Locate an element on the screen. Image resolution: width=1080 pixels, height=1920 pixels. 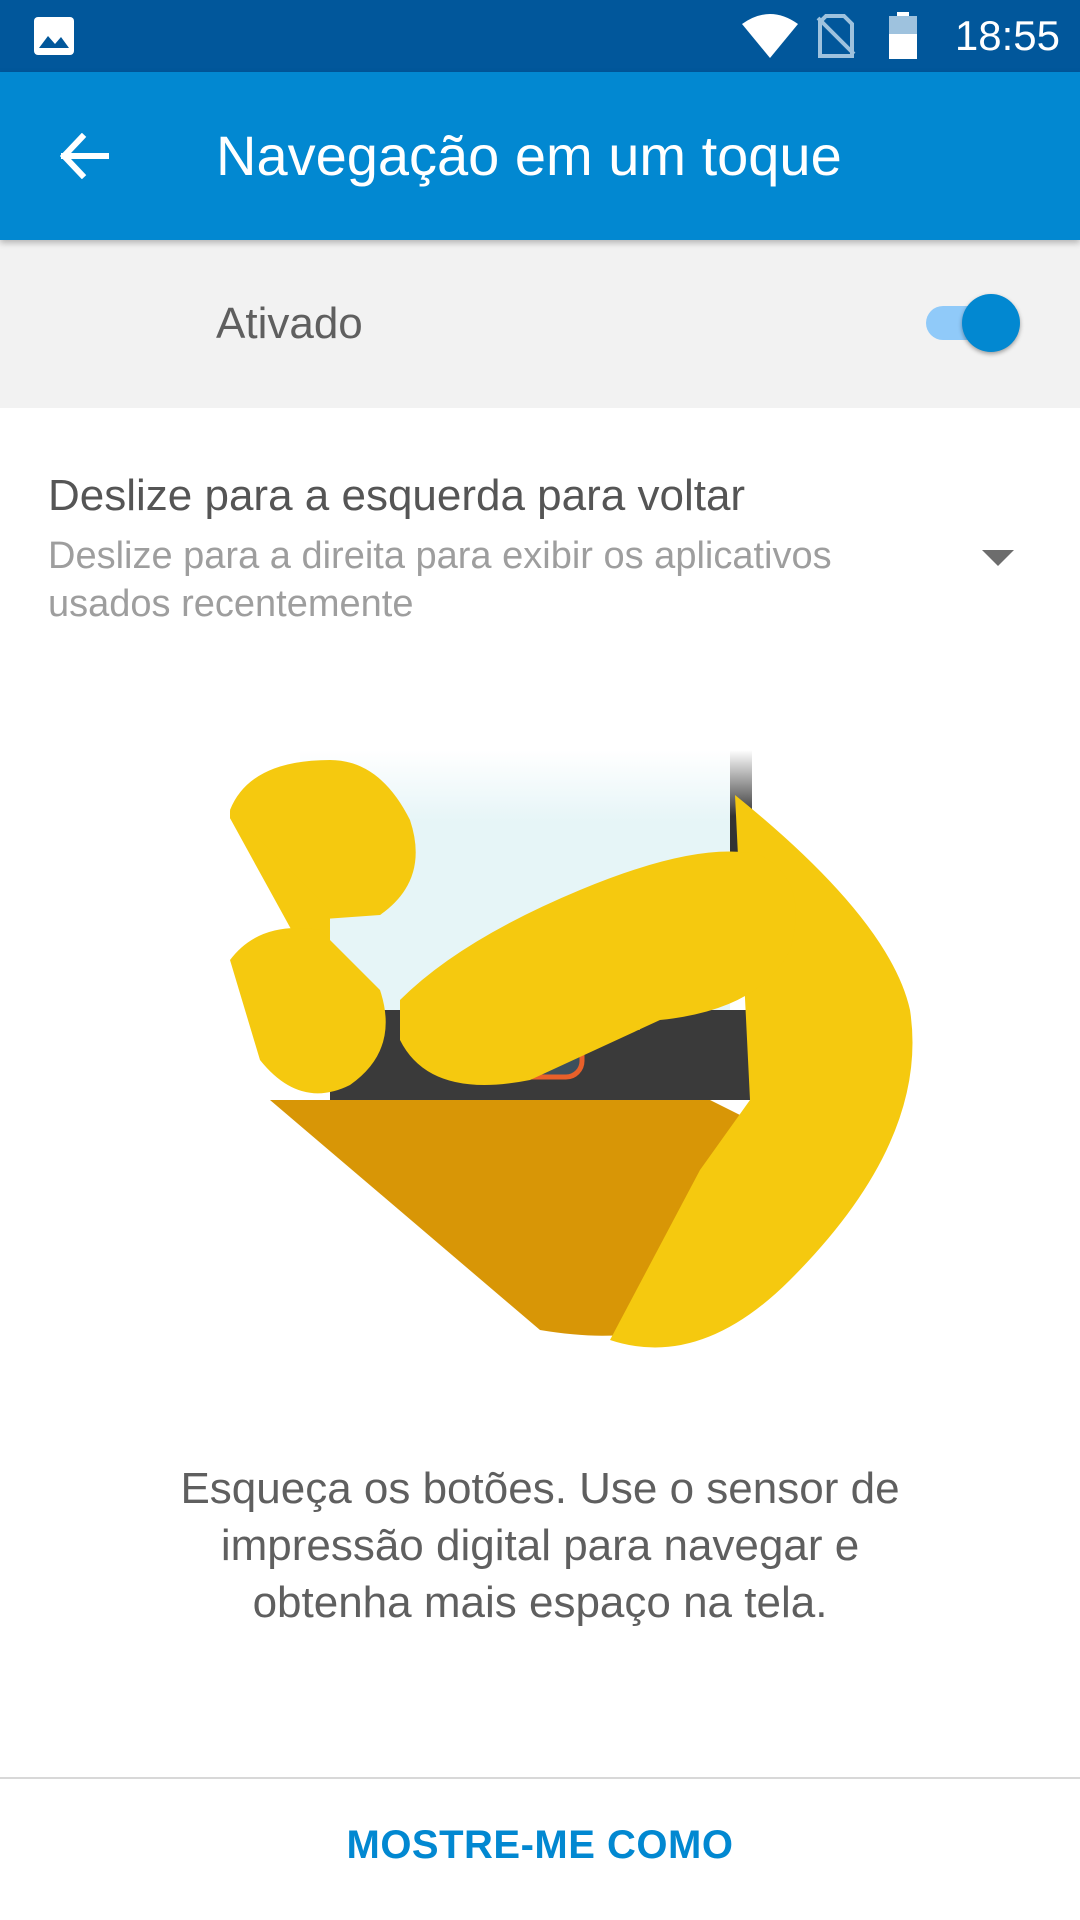
arrow-back-icon is located at coordinates (84, 156).